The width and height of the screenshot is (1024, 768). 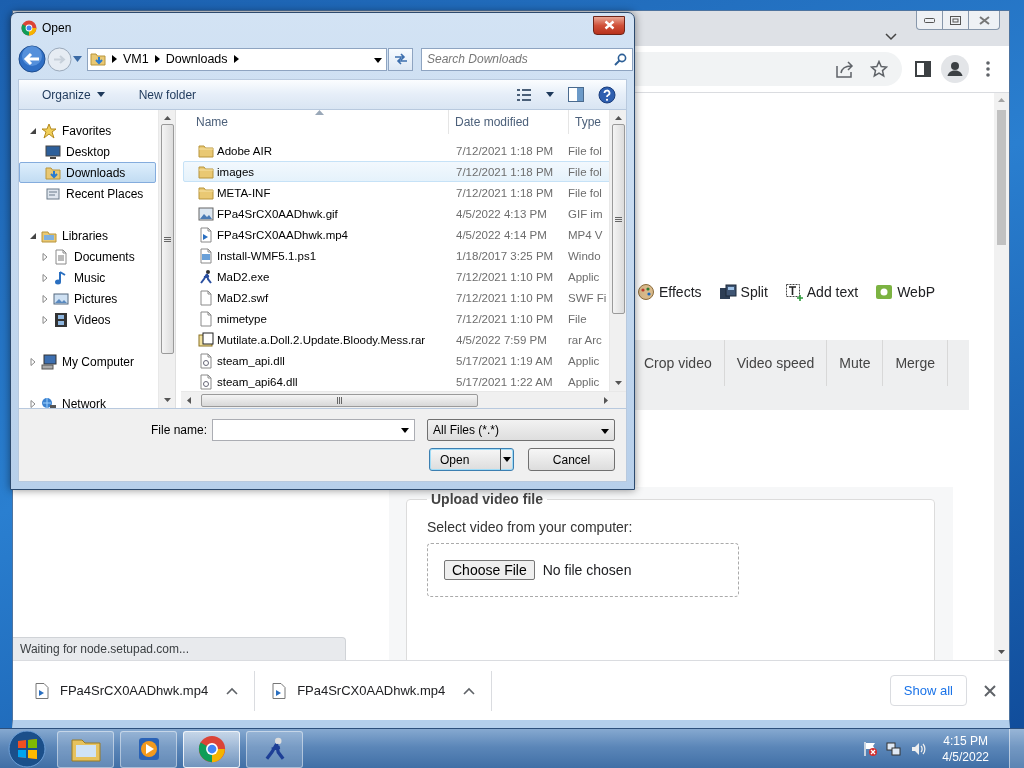 I want to click on tool-tab: Mute, so click(x=855, y=363).